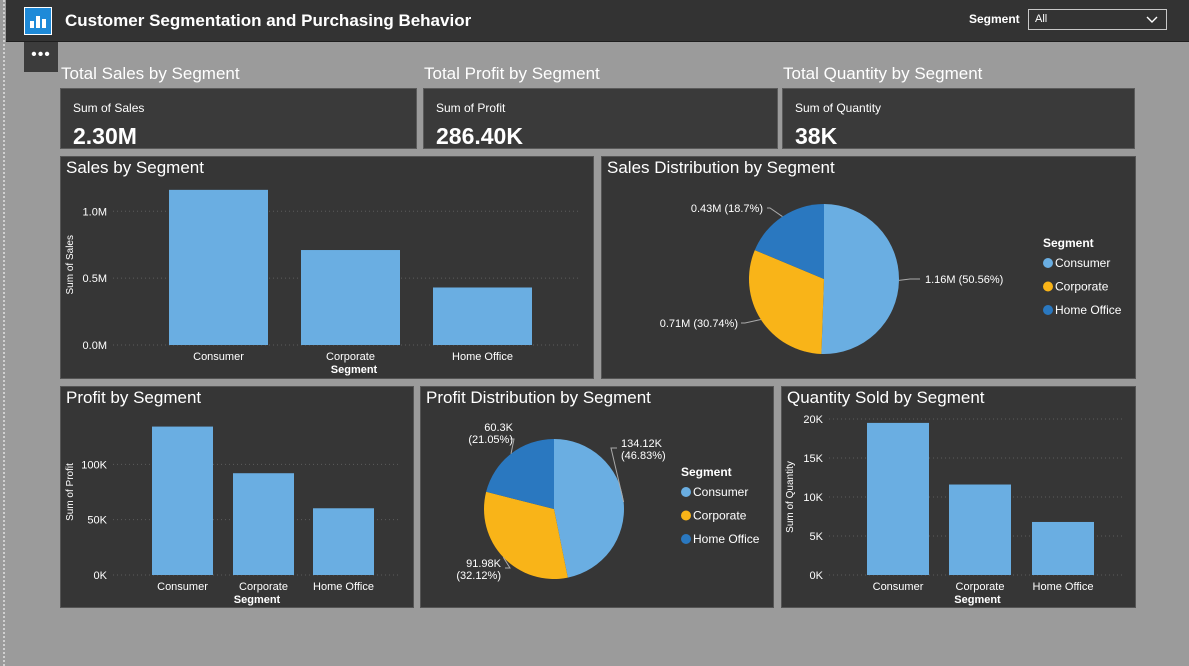 The image size is (1189, 666). Describe the element at coordinates (238, 118) in the screenshot. I see `kpi-card-sales: Sum of Sales 2.30M` at that location.